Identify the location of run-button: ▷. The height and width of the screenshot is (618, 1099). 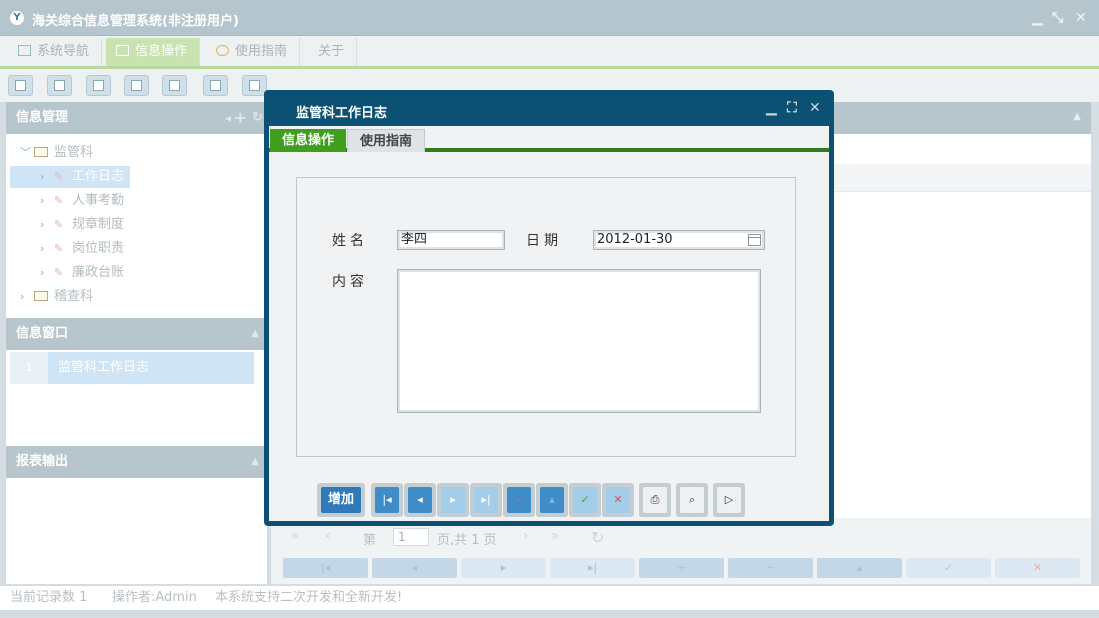
(729, 500).